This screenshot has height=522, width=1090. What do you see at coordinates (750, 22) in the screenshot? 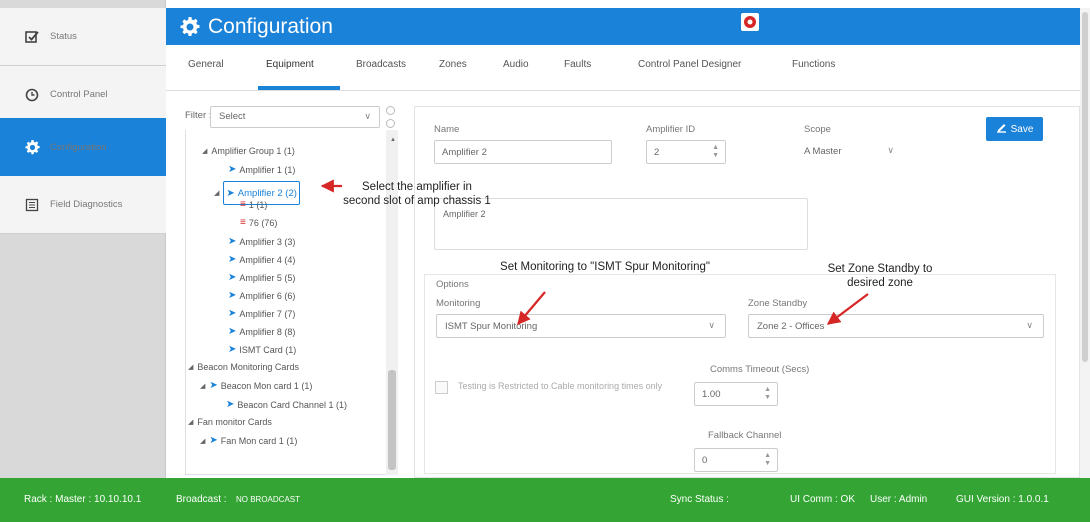
I see `sync-warning-icon` at bounding box center [750, 22].